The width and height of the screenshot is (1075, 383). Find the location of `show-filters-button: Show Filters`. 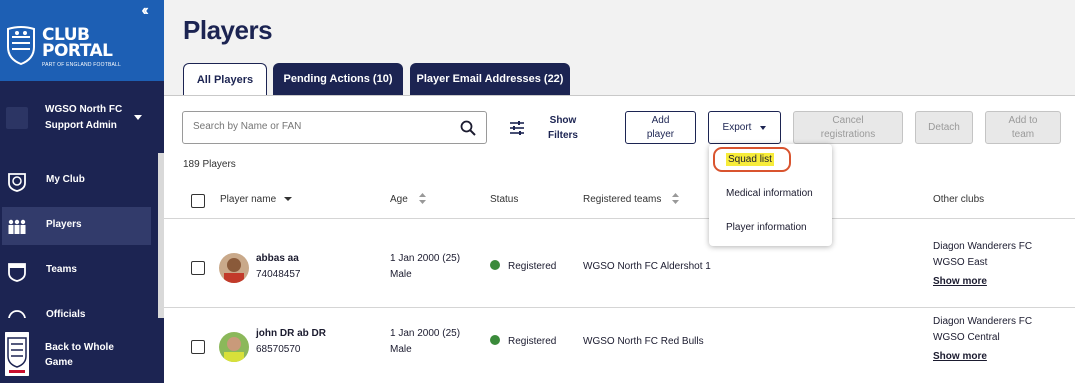

show-filters-button: Show Filters is located at coordinates (563, 128).